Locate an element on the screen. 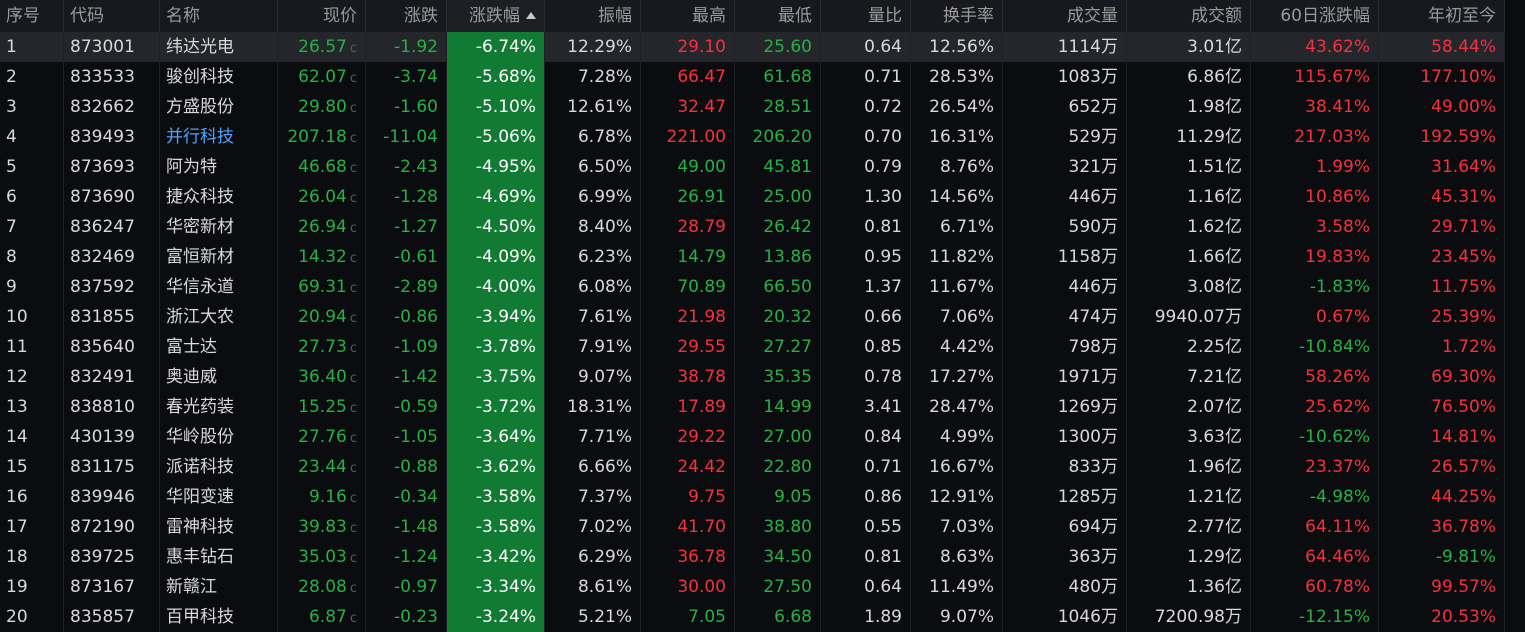  cell-name: 富士达 is located at coordinates (219, 347).